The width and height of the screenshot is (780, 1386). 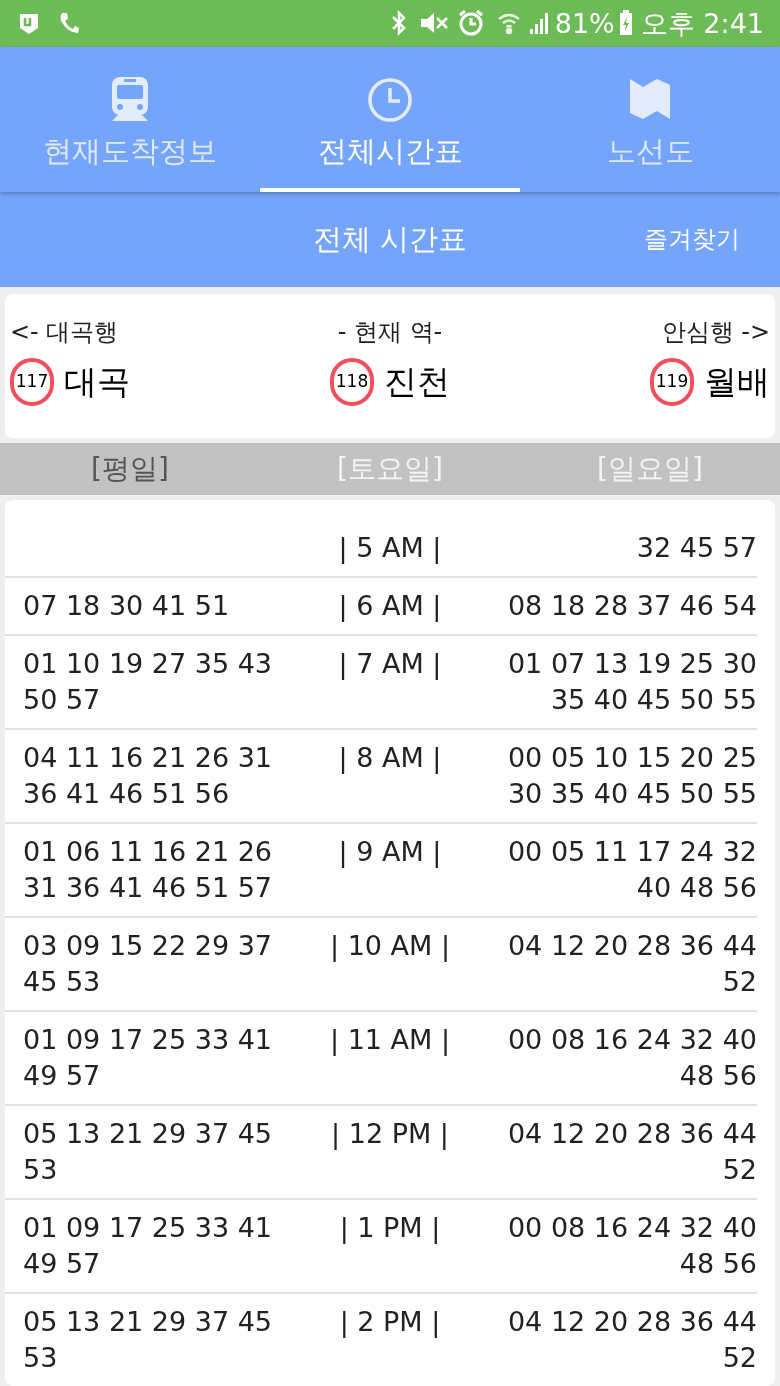 I want to click on favorites-button: 즐겨찾기, so click(x=692, y=239).